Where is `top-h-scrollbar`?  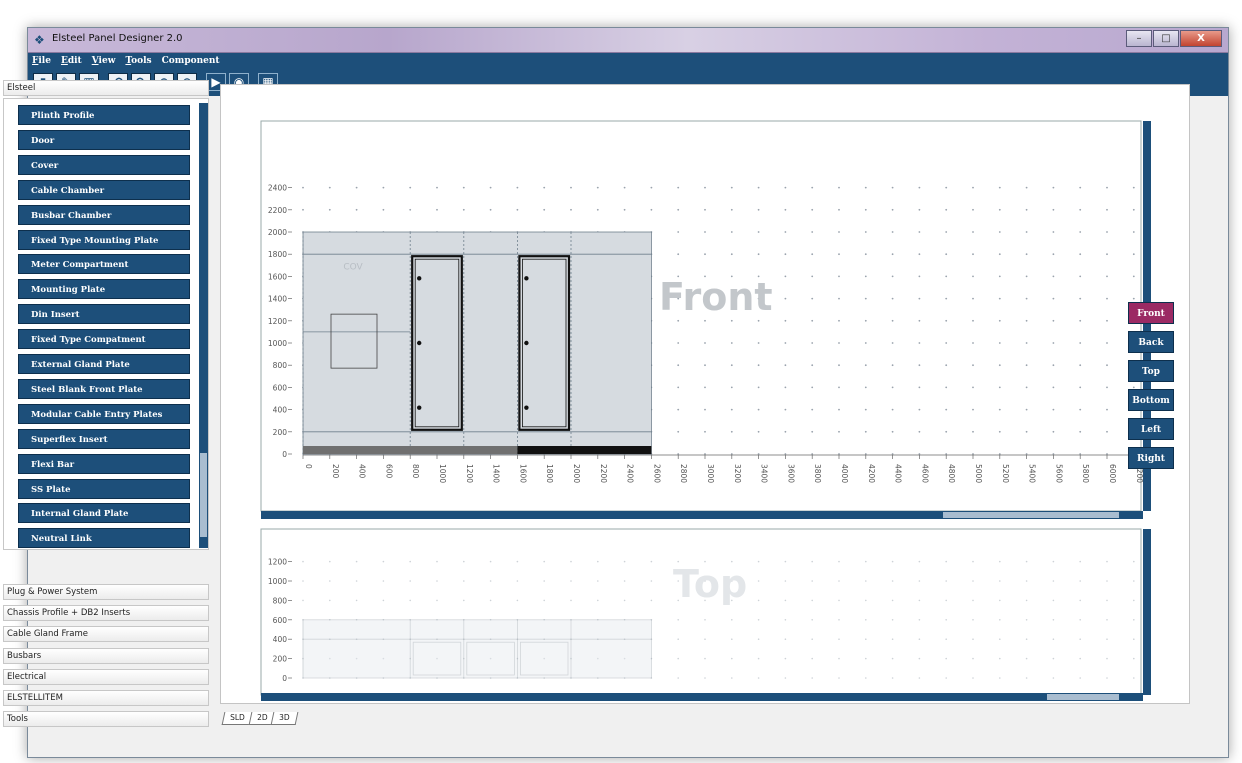 top-h-scrollbar is located at coordinates (702, 697).